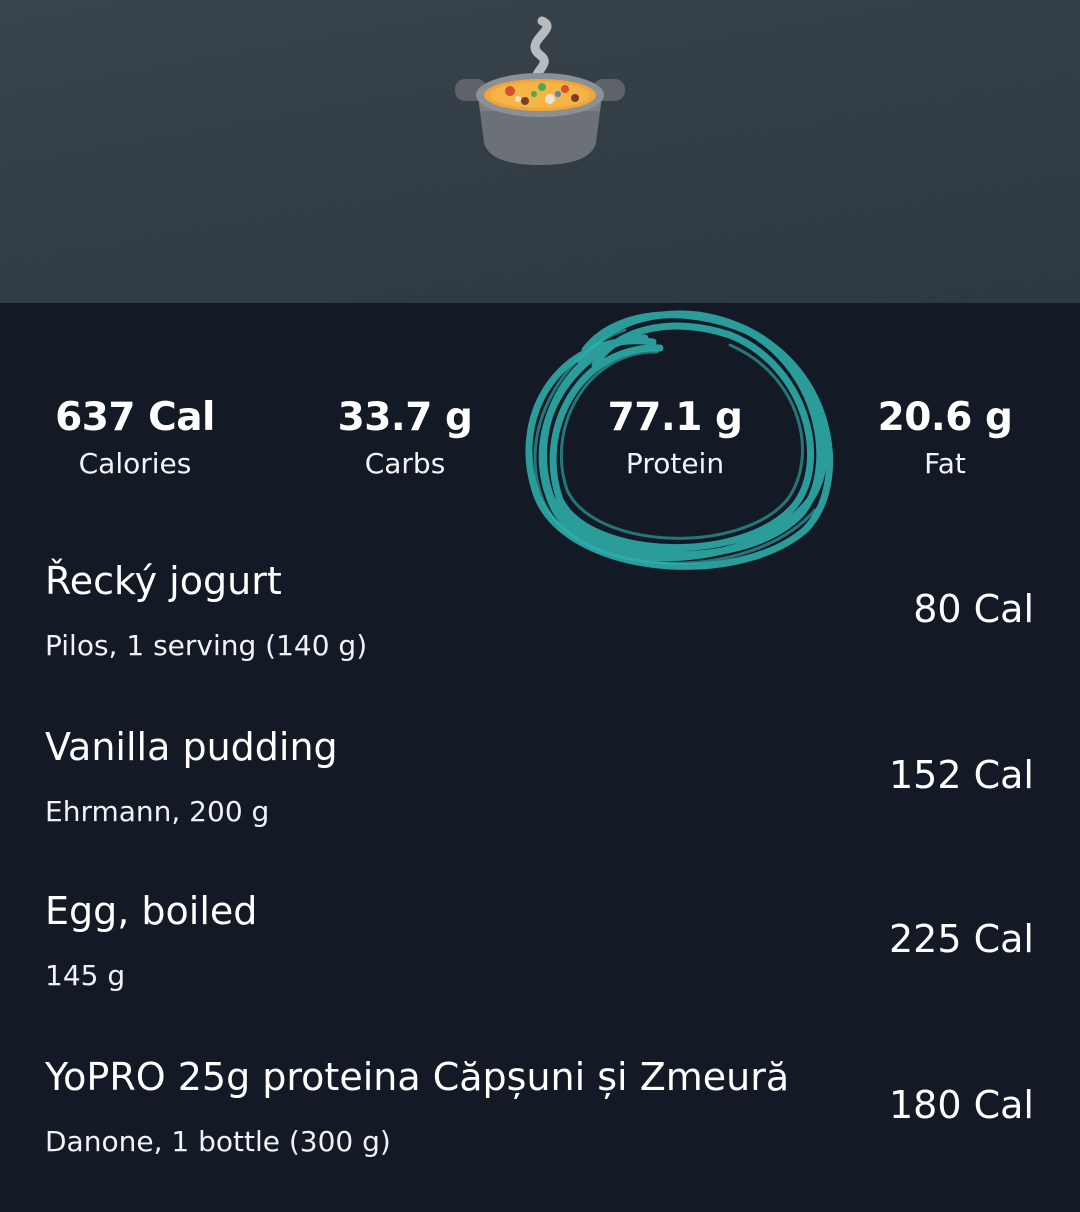 The height and width of the screenshot is (1212, 1080). I want to click on food-item-calories: 225 Cal, so click(961, 939).